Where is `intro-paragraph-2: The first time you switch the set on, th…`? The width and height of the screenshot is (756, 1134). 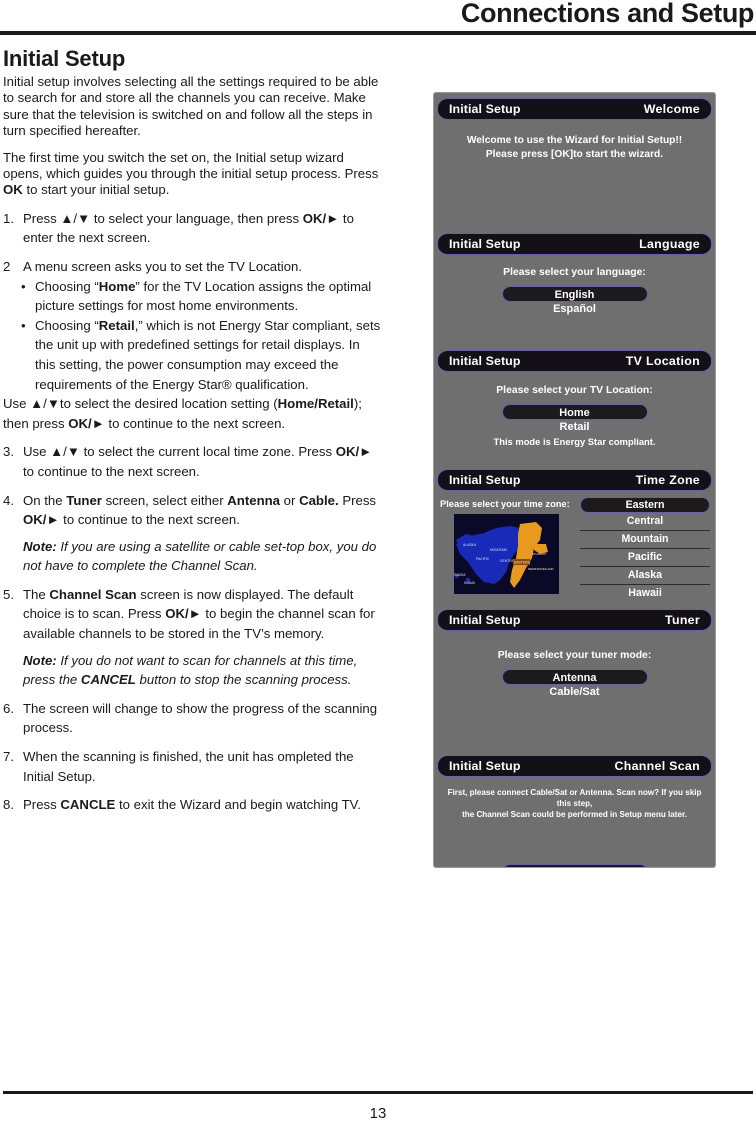 intro-paragraph-2: The first time you switch the set on, th… is located at coordinates (193, 174).